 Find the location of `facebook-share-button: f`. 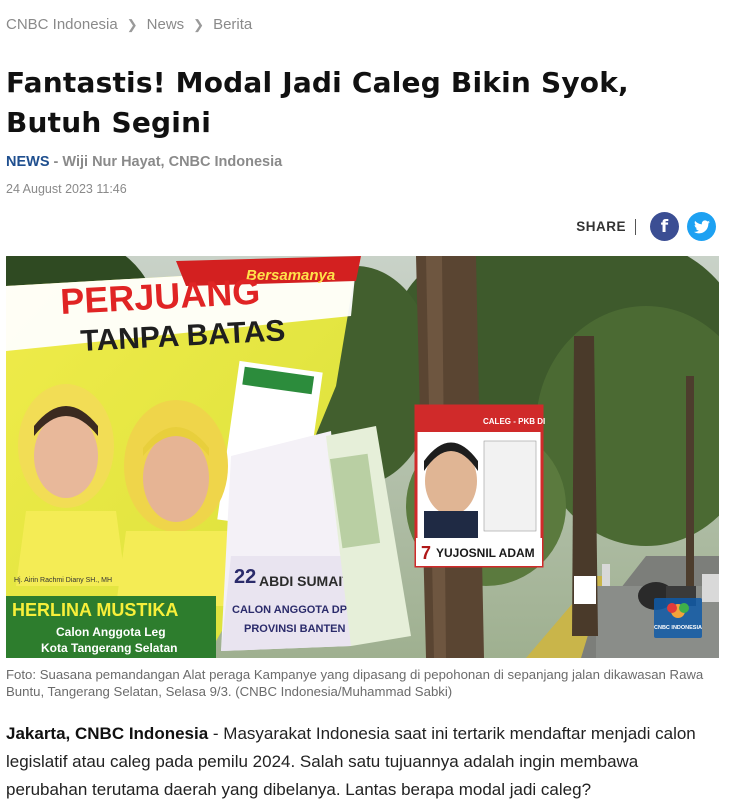

facebook-share-button: f is located at coordinates (664, 226).